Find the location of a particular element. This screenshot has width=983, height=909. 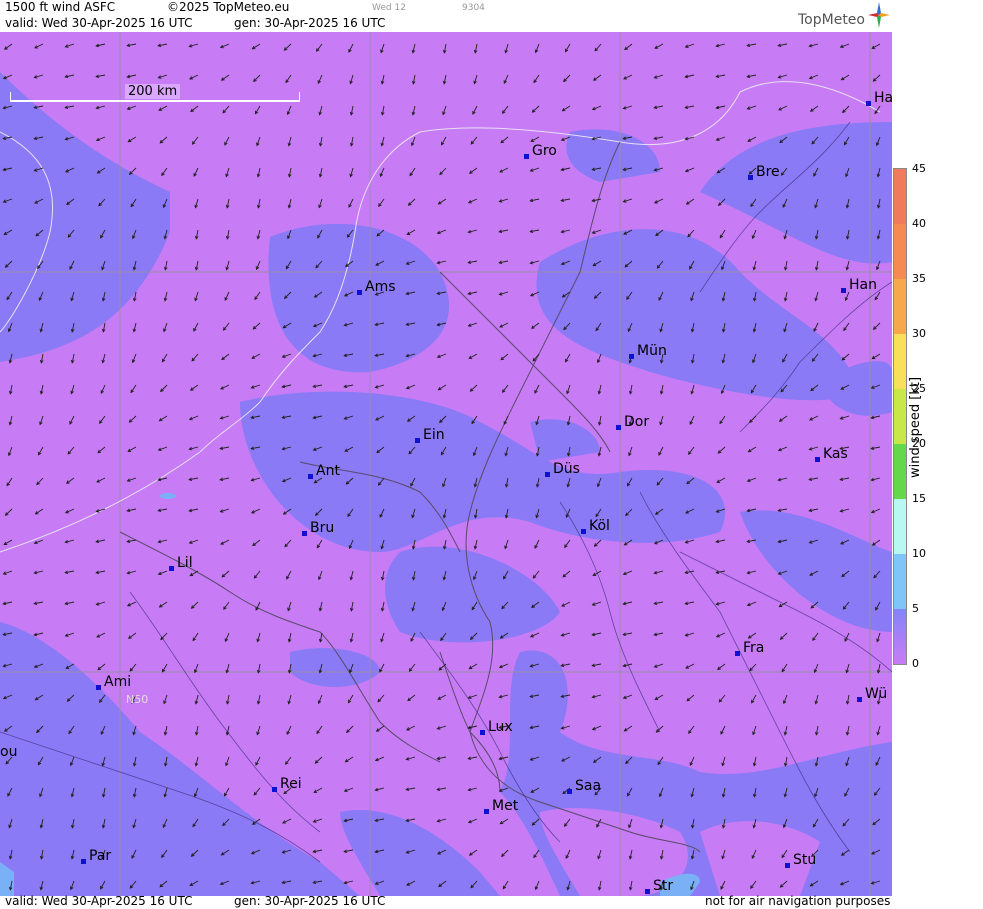

city-label: Saa is located at coordinates (584, 786).